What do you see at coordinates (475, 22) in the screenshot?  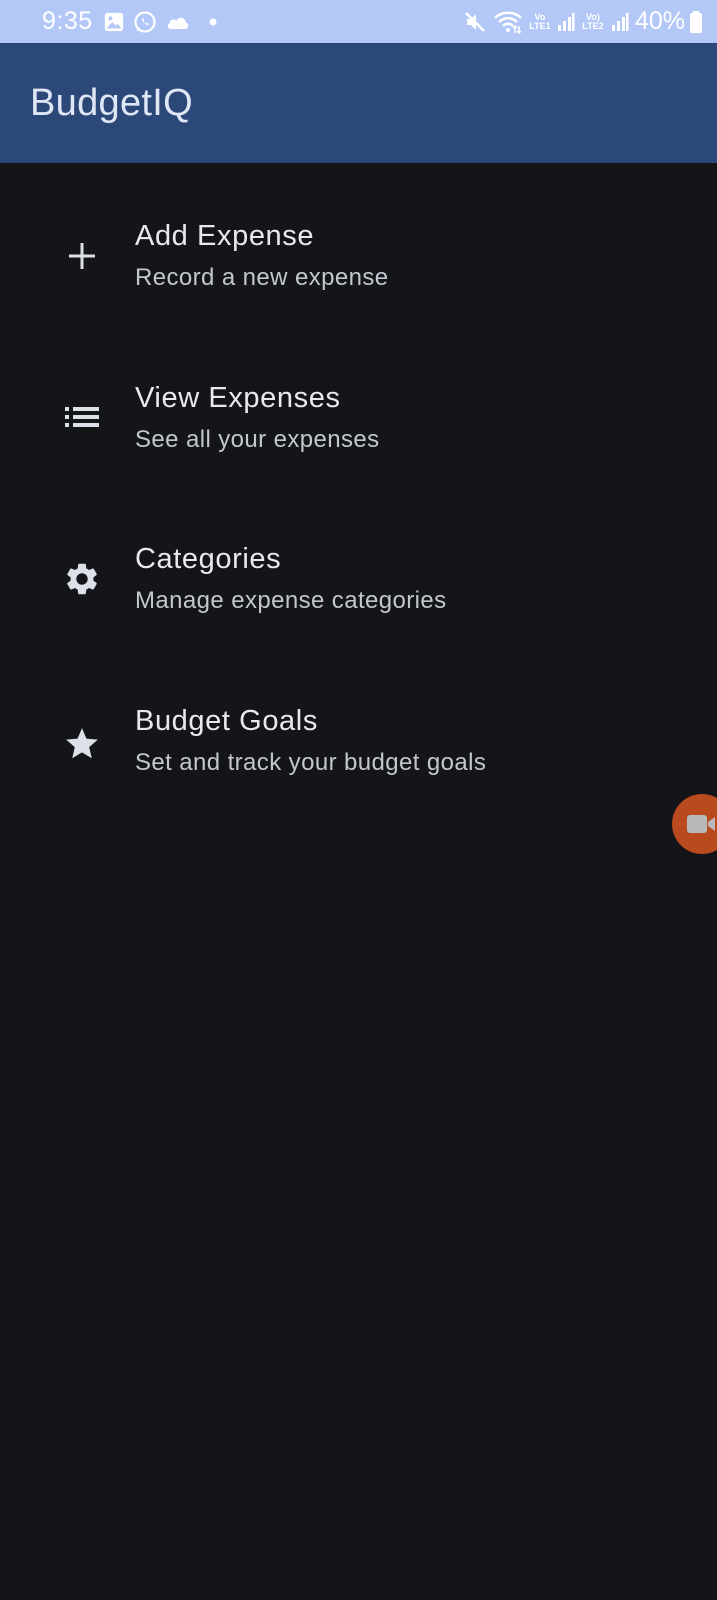 I see `mute-icon` at bounding box center [475, 22].